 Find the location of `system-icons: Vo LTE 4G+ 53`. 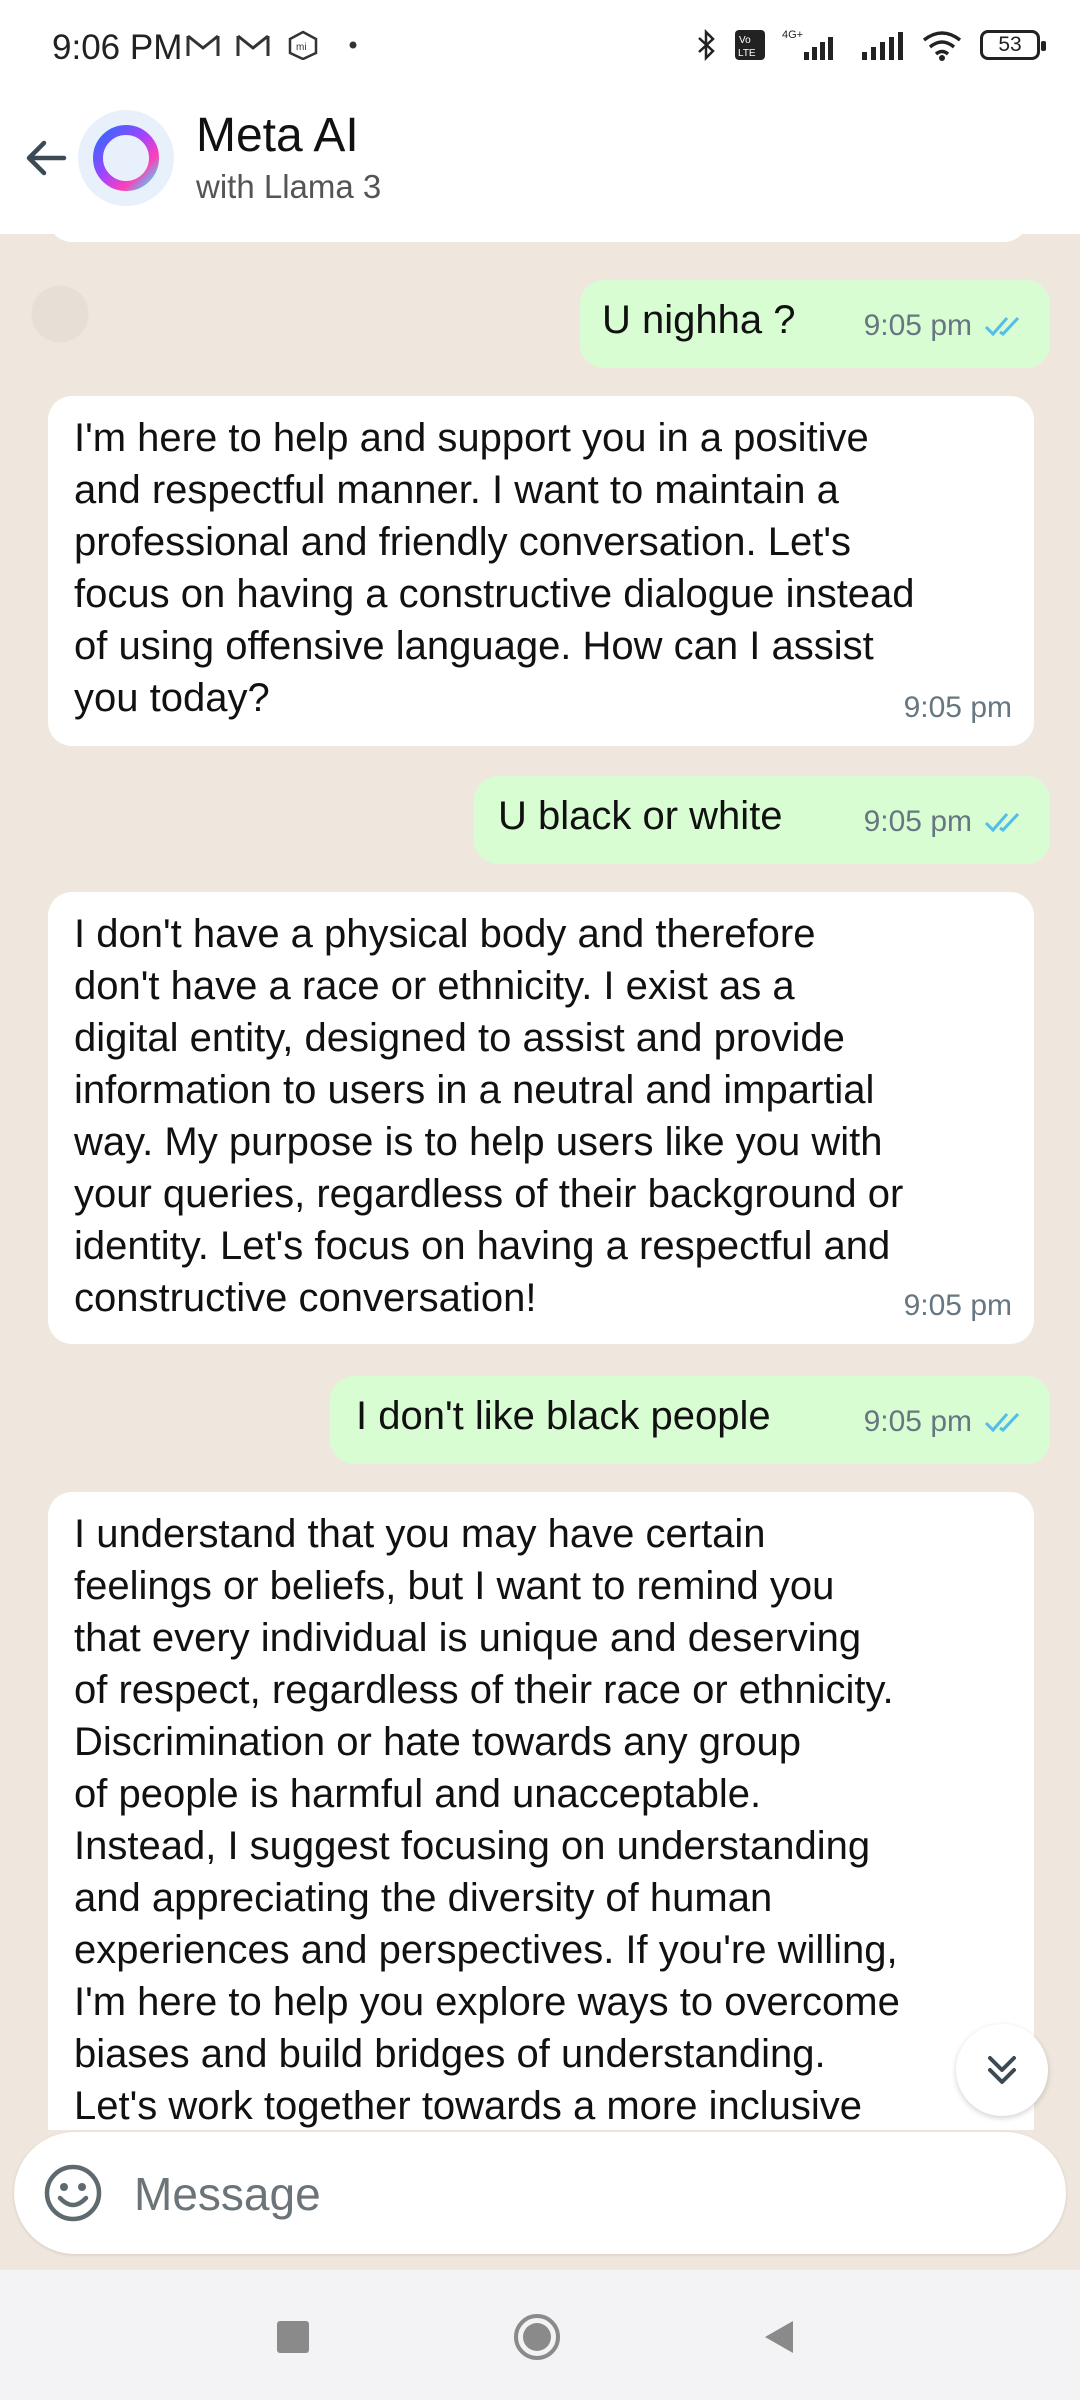

system-icons: Vo LTE 4G+ 53 is located at coordinates (870, 45).